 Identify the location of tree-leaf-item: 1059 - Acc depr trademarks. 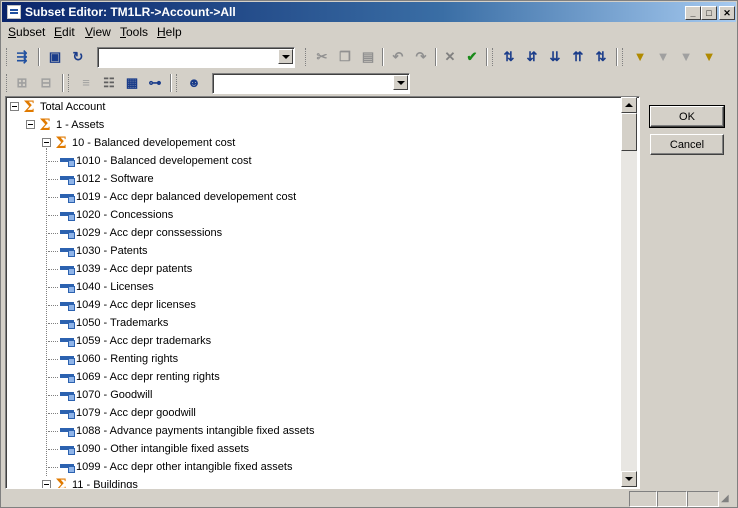
(313, 341).